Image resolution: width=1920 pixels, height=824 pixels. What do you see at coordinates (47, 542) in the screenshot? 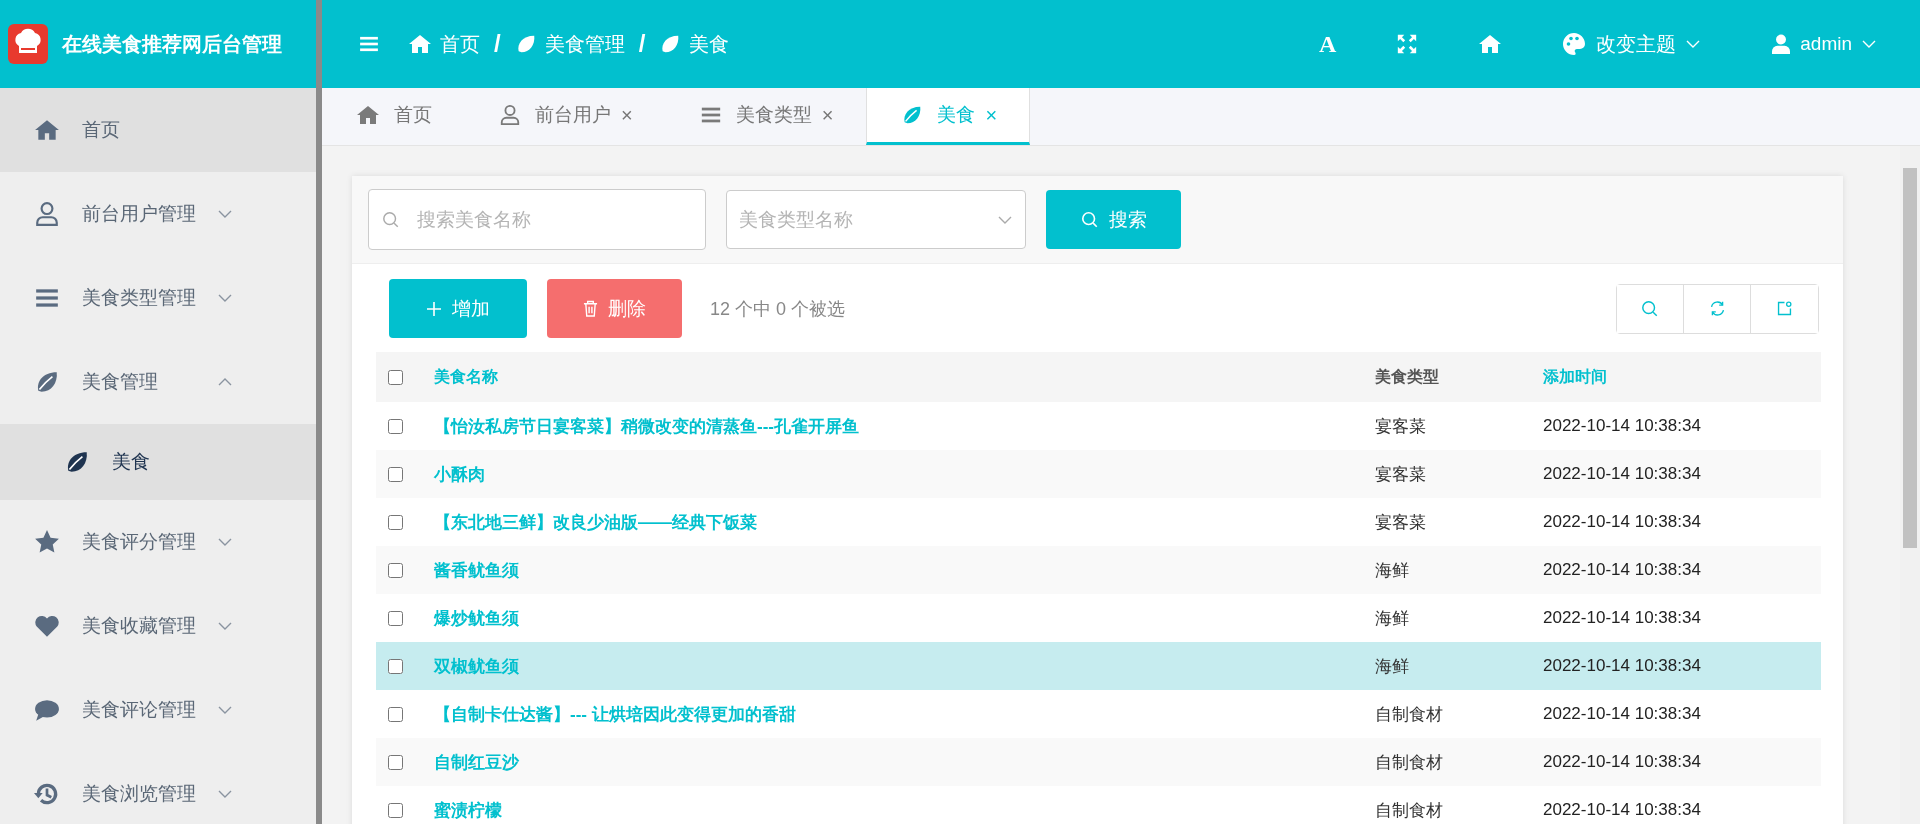
I see `star-icon` at bounding box center [47, 542].